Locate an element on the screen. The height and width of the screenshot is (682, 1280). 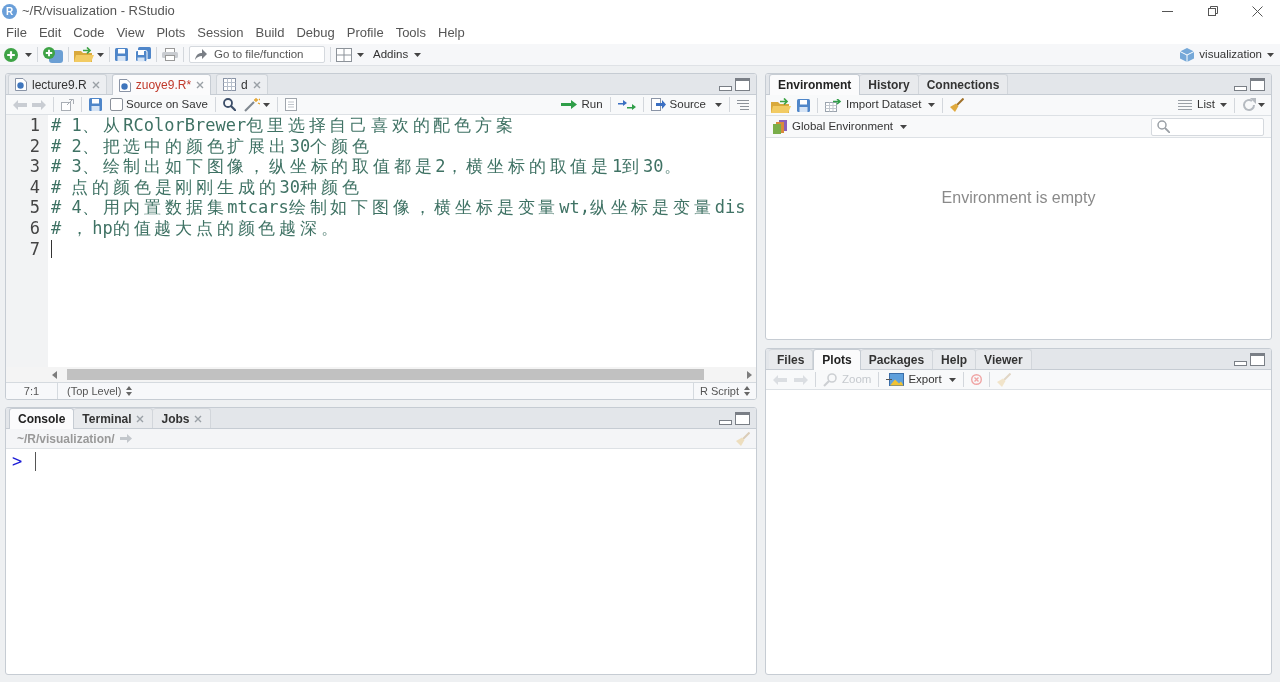
tab: Files is located at coordinates (791, 359).